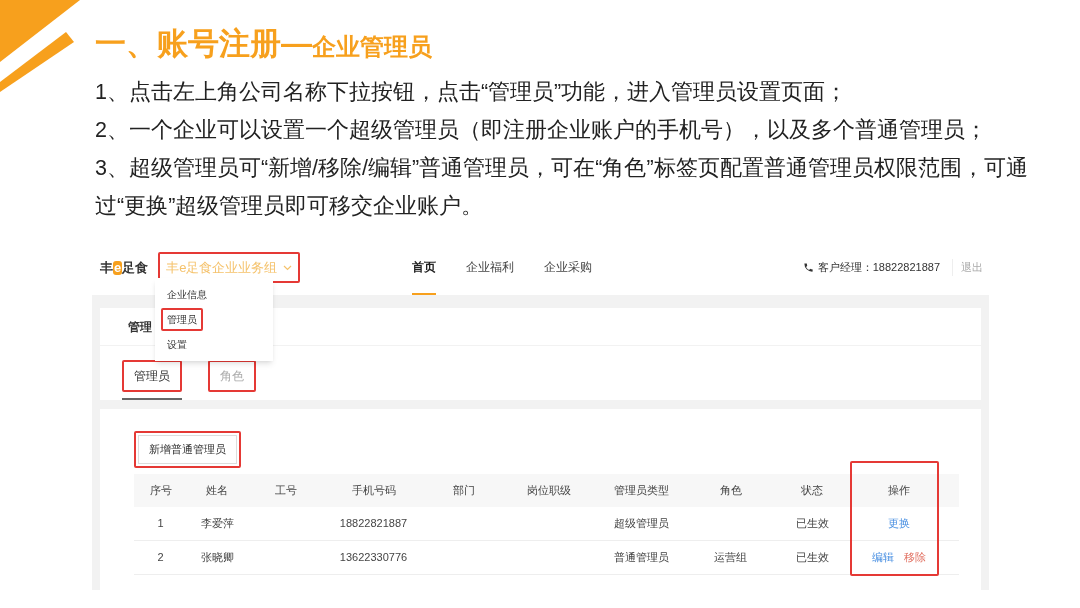 This screenshot has width=1080, height=608. What do you see at coordinates (286, 490) in the screenshot?
I see `column-header: 工号` at bounding box center [286, 490].